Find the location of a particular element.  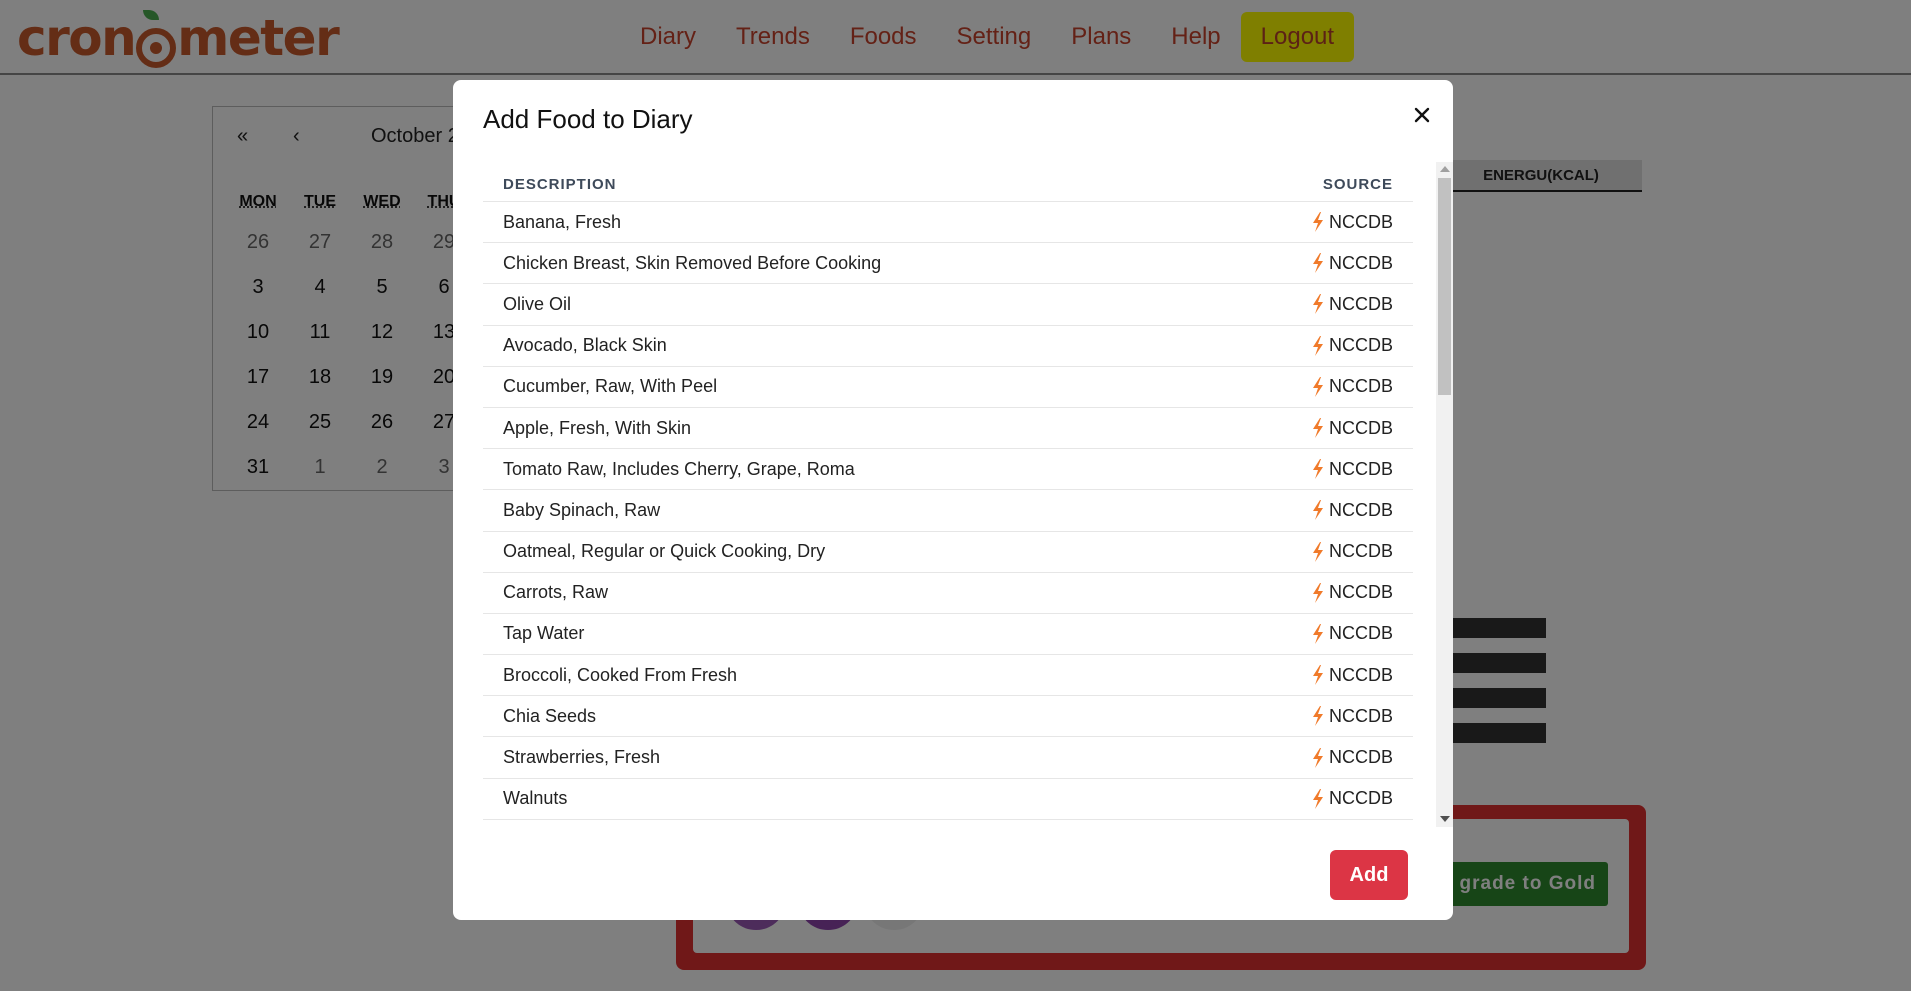

food-description: Chia Seeds is located at coordinates (550, 715).